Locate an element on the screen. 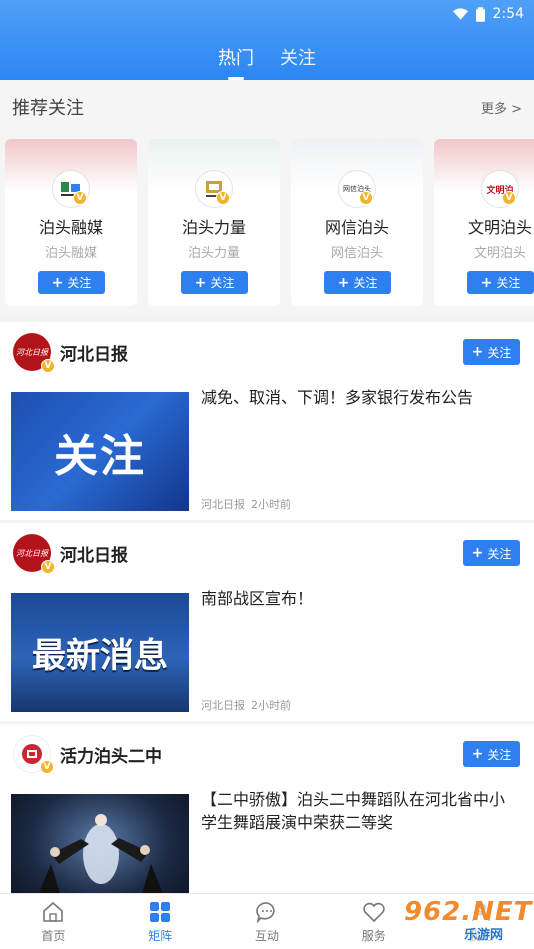 This screenshot has width=534, height=949. avatar: V is located at coordinates (33, 754).